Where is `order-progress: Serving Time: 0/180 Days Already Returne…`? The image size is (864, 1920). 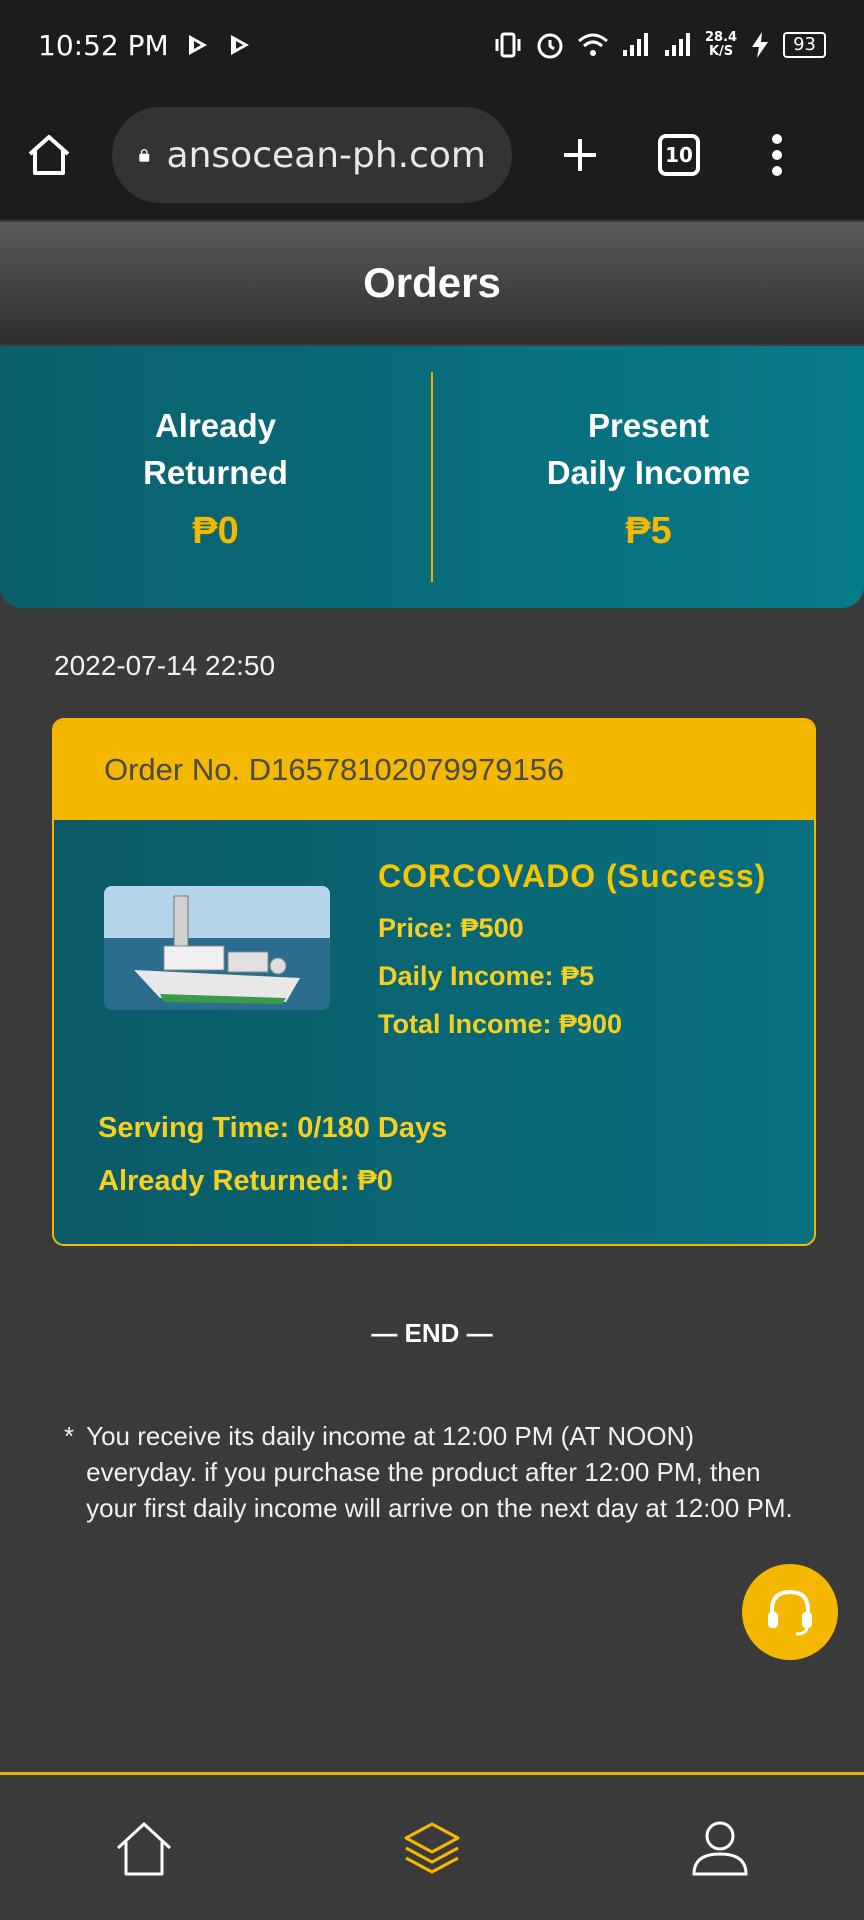 order-progress: Serving Time: 0/180 Days Already Returne… is located at coordinates (272, 1165).